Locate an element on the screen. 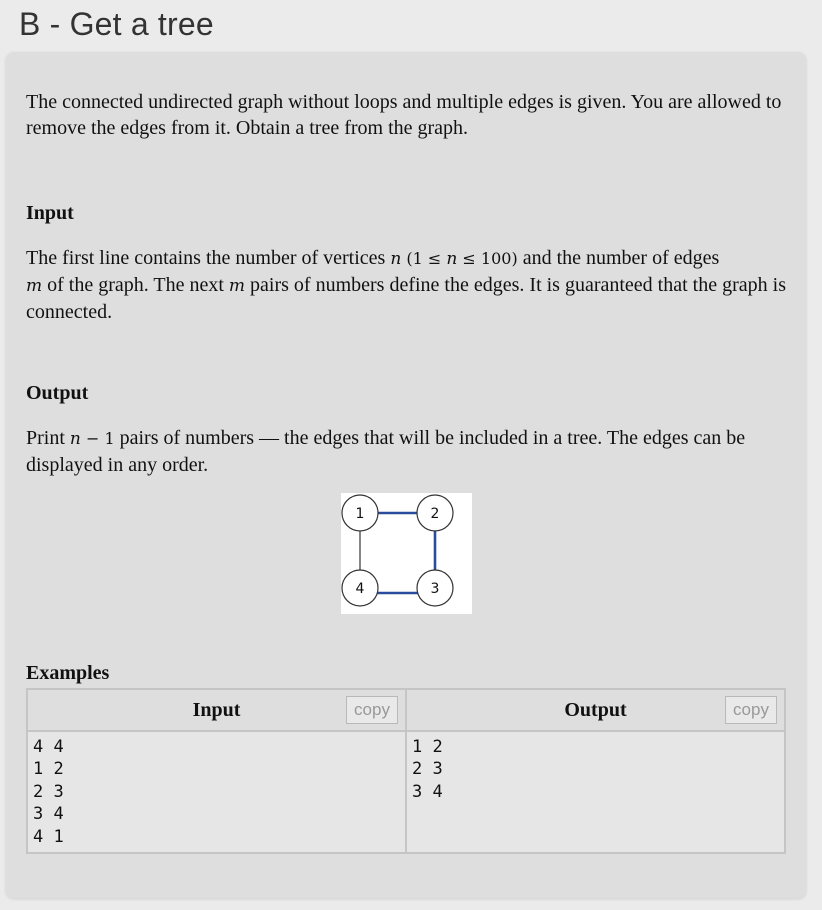  copy-output-button: copy is located at coordinates (751, 710).